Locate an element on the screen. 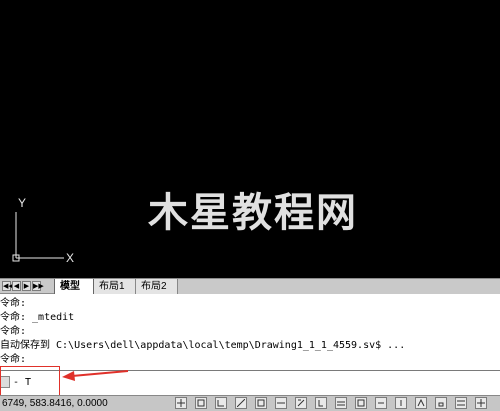  ucs-y-label: Y is located at coordinates (22, 203).